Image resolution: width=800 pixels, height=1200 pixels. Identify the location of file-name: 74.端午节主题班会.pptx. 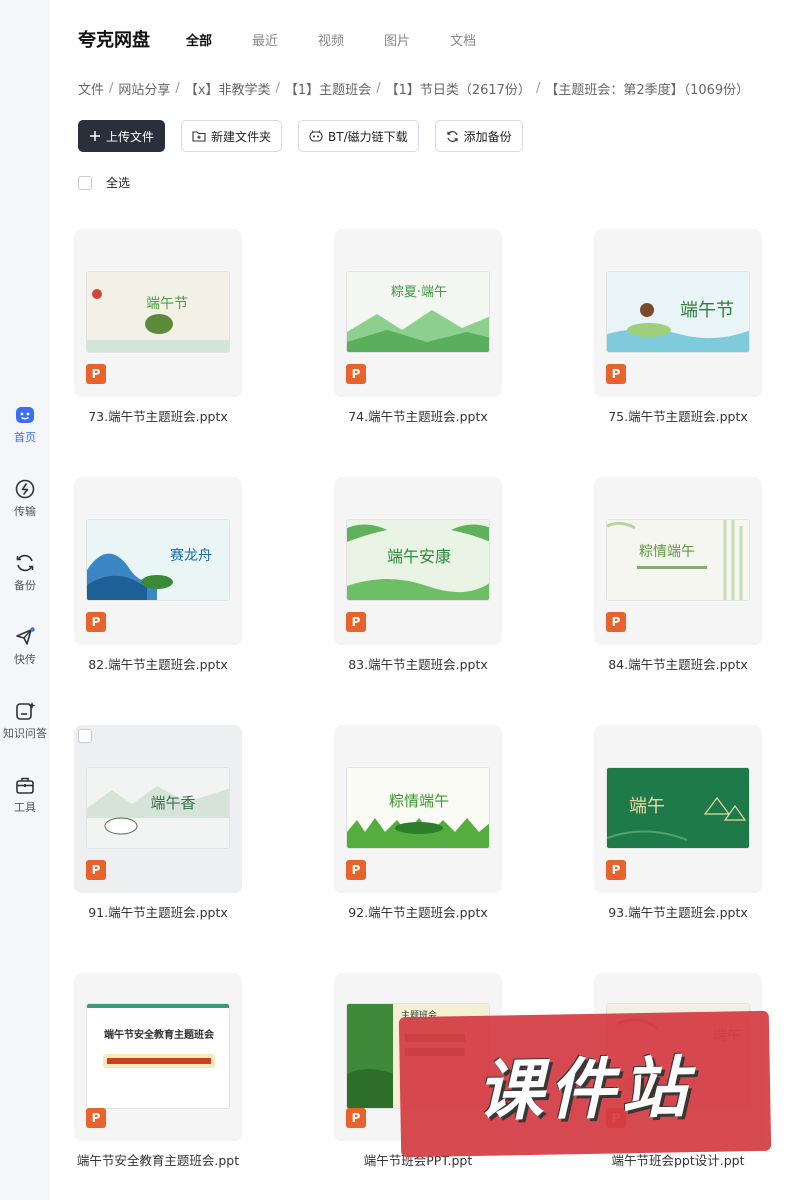
(418, 416).